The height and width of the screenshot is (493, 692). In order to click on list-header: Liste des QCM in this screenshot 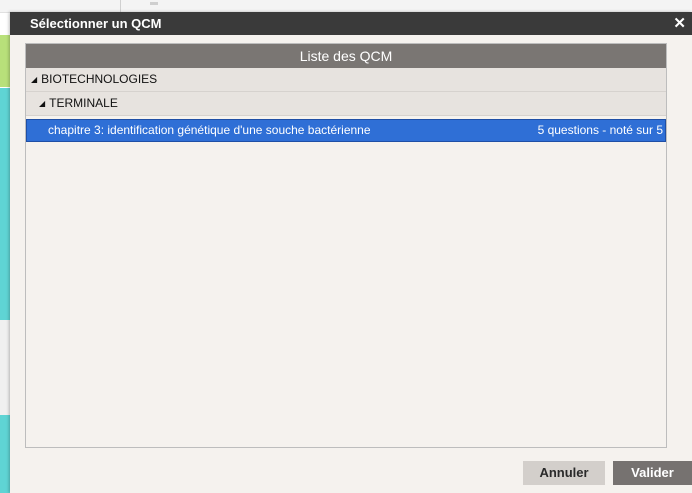, I will do `click(346, 56)`.